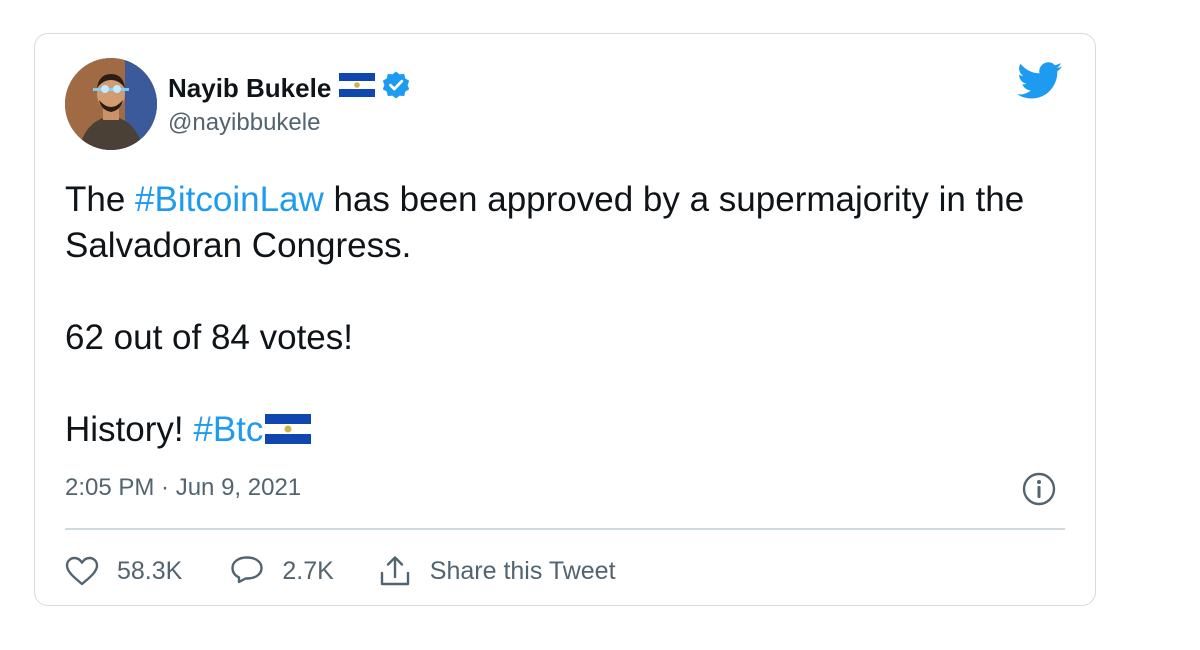  What do you see at coordinates (522, 570) in the screenshot?
I see `share-label: Share this Tweet` at bounding box center [522, 570].